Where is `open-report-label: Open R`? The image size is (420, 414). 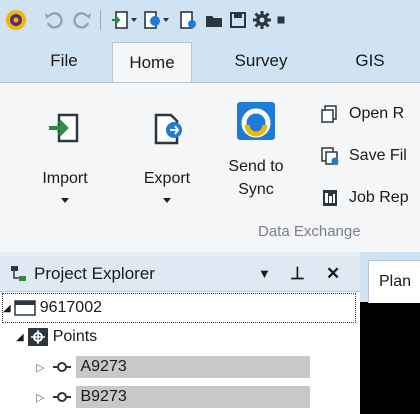 open-report-label: Open R is located at coordinates (377, 113).